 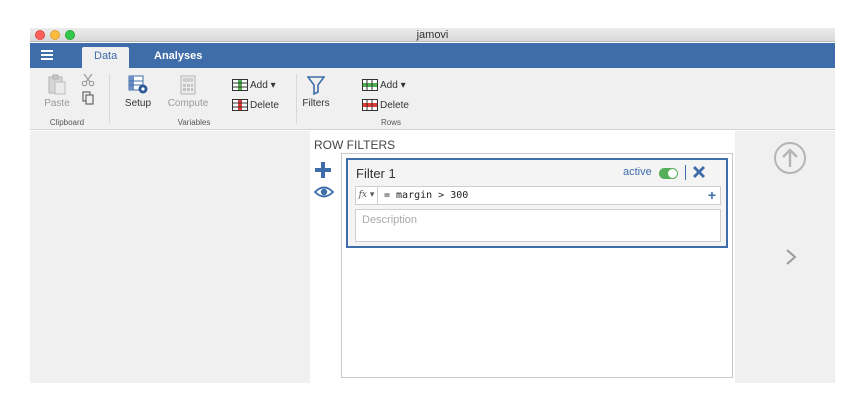 I want to click on delete-variable-button: Delete, so click(x=255, y=106).